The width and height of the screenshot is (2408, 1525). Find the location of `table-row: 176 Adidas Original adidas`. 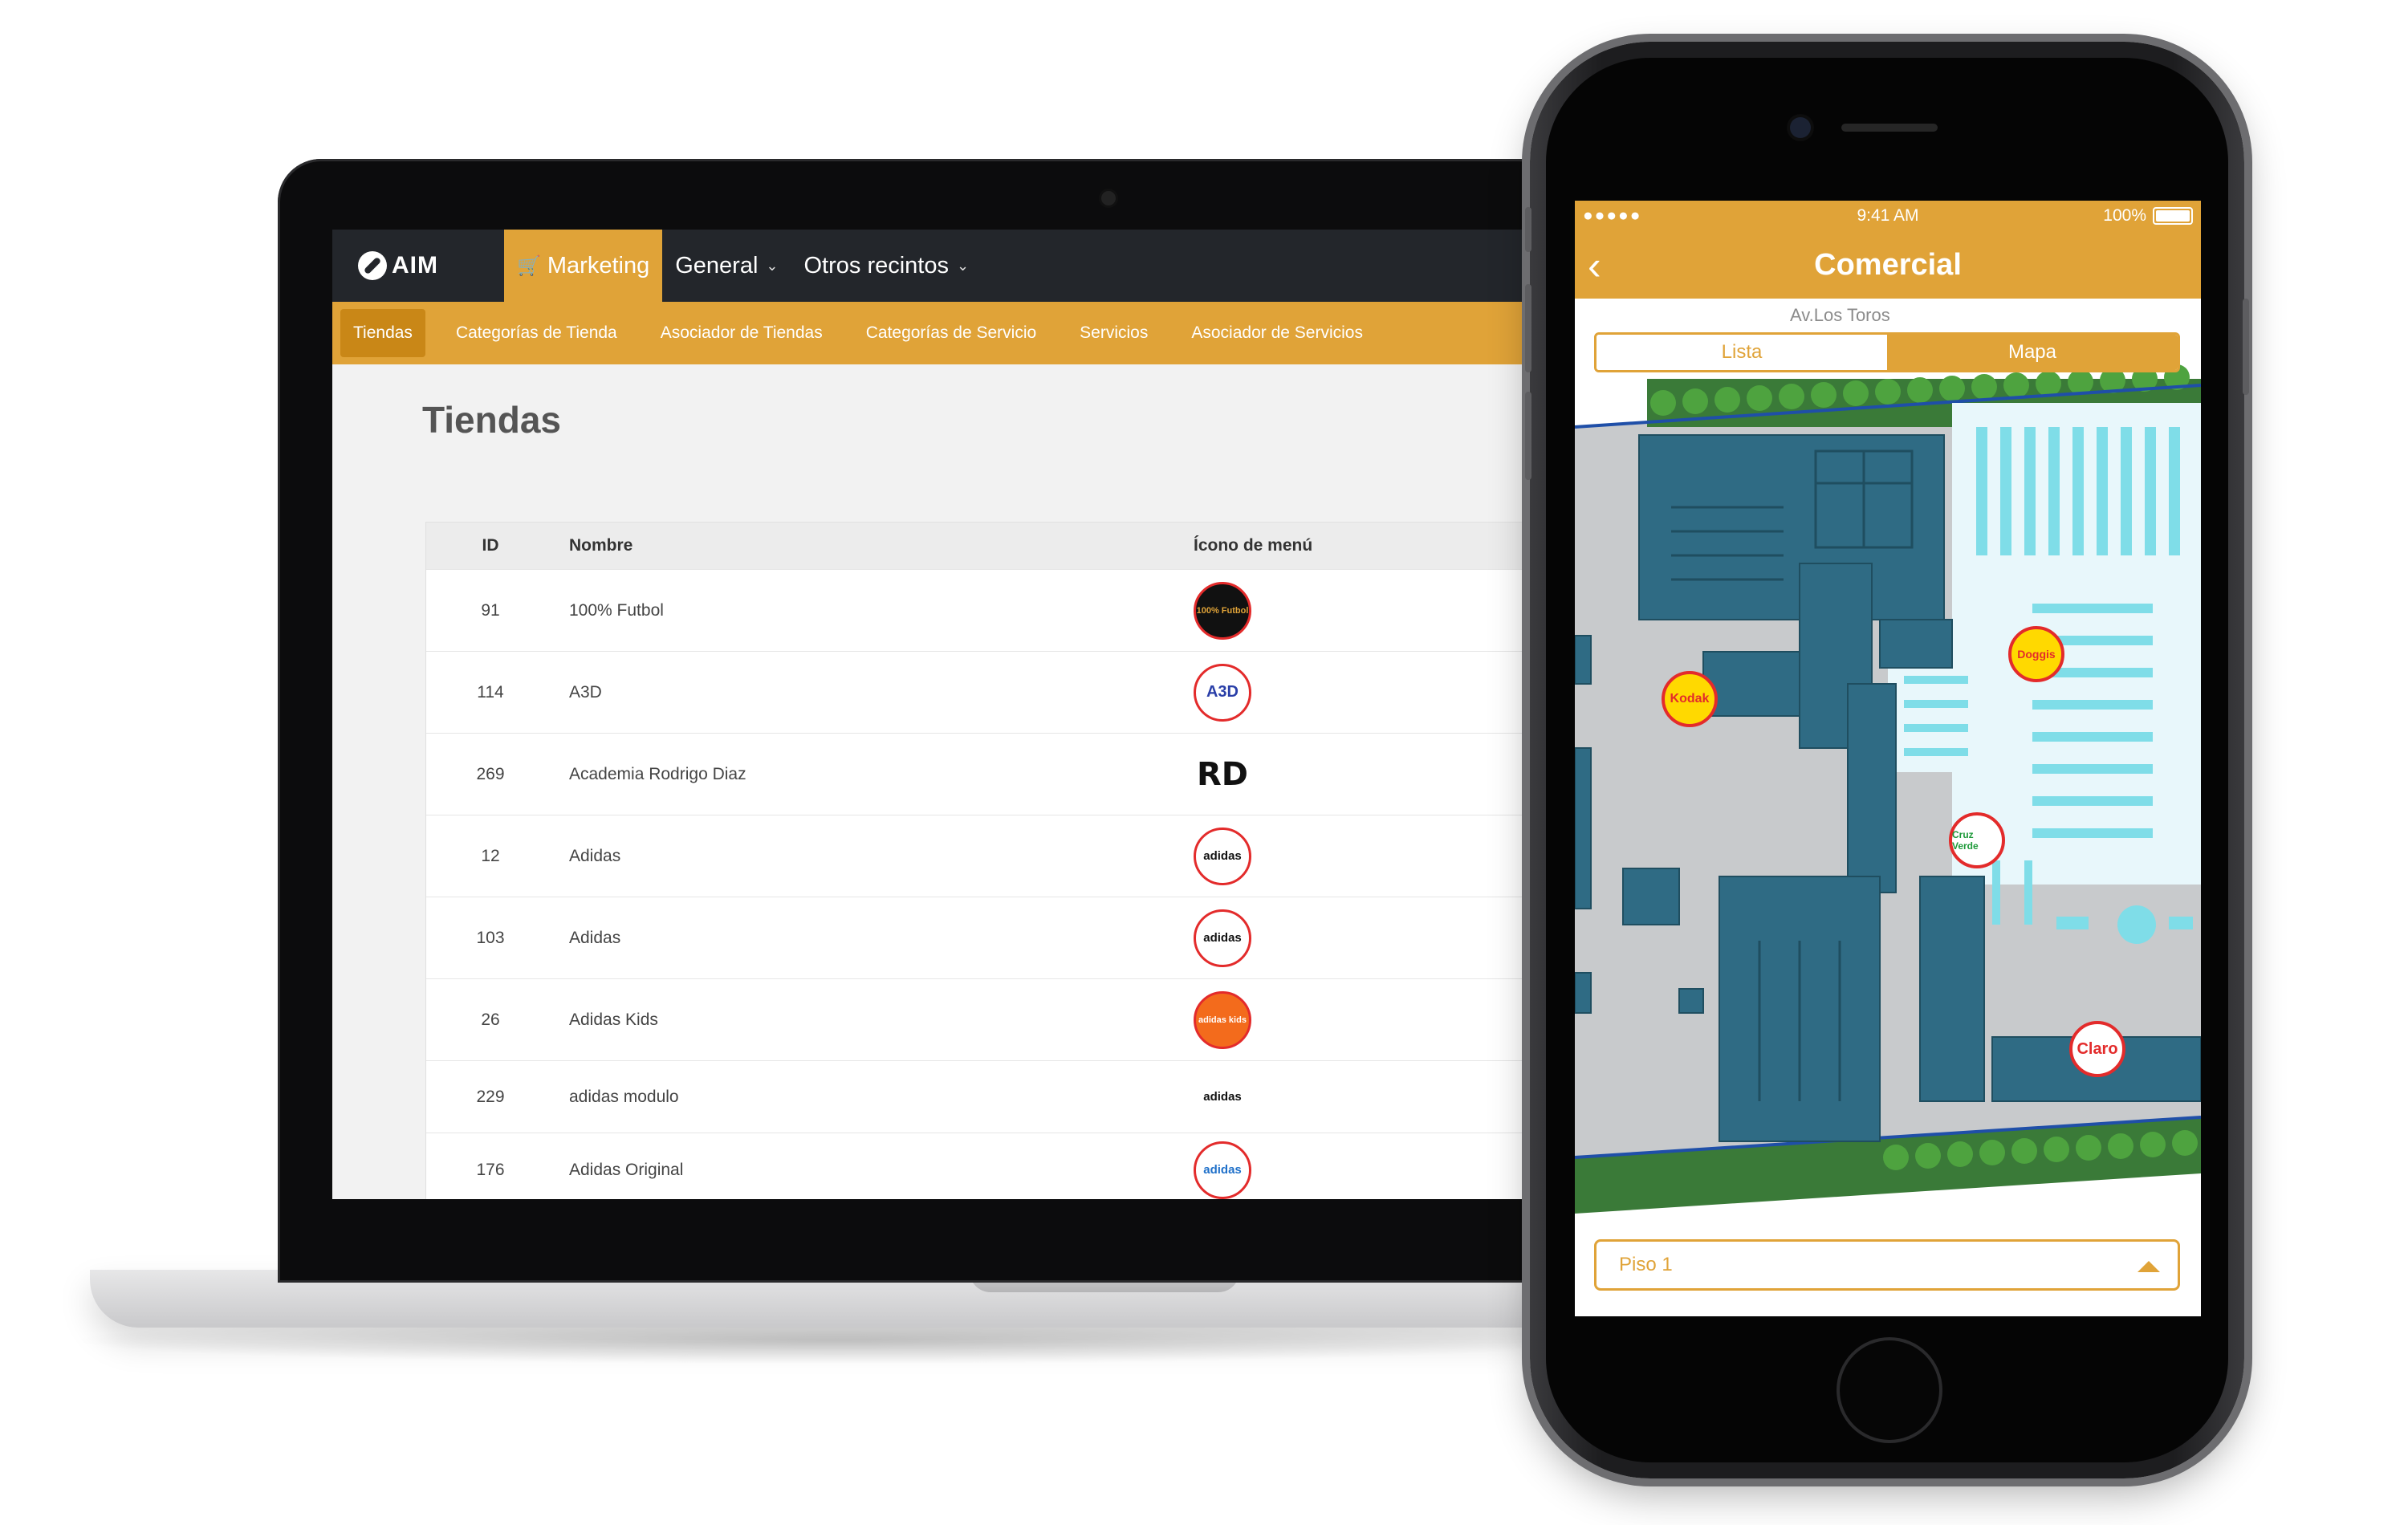

table-row: 176 Adidas Original adidas is located at coordinates (1021, 1166).